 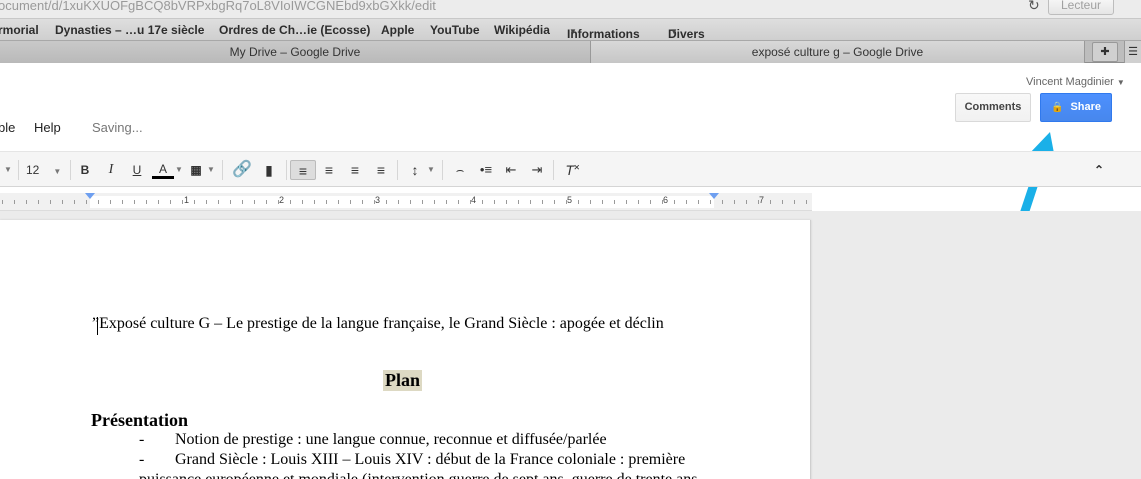 I want to click on user-account: Vincent Magdinier ▼, so click(x=1075, y=82).